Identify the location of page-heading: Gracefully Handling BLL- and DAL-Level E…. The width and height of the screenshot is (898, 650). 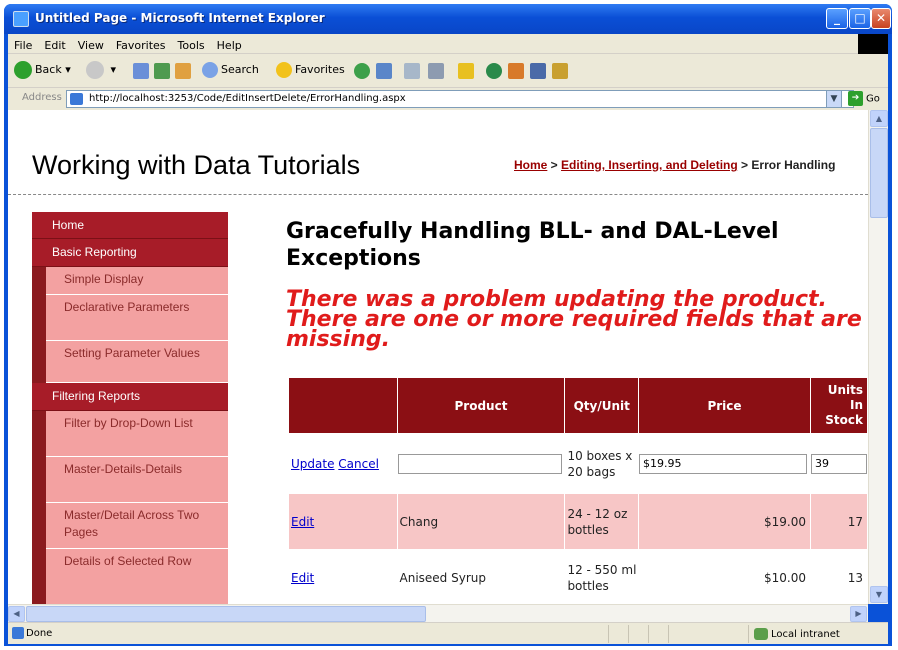
(532, 245).